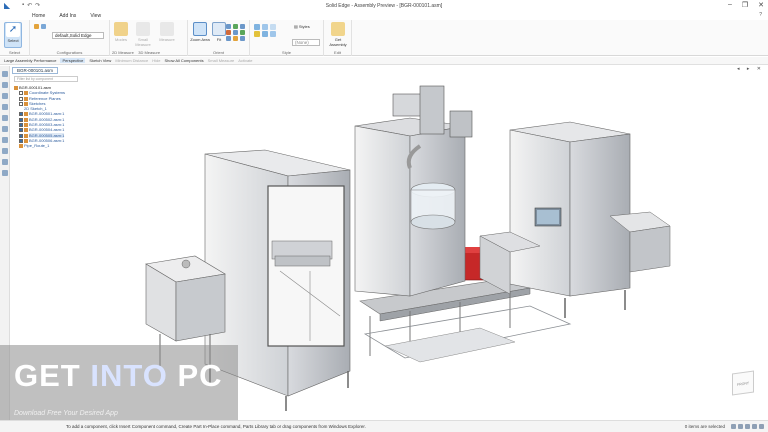  Describe the element at coordinates (73, 60) in the screenshot. I see `cmd-perspective: Perspective` at that location.